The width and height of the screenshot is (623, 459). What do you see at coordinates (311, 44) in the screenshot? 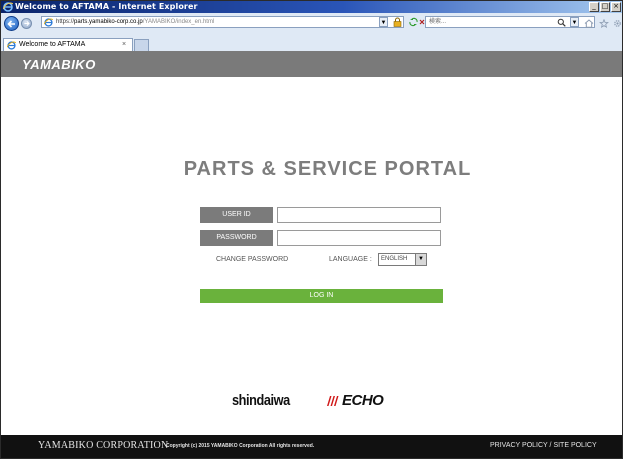
I see `tab-strip: Welcome to AFTAMA ×` at bounding box center [311, 44].